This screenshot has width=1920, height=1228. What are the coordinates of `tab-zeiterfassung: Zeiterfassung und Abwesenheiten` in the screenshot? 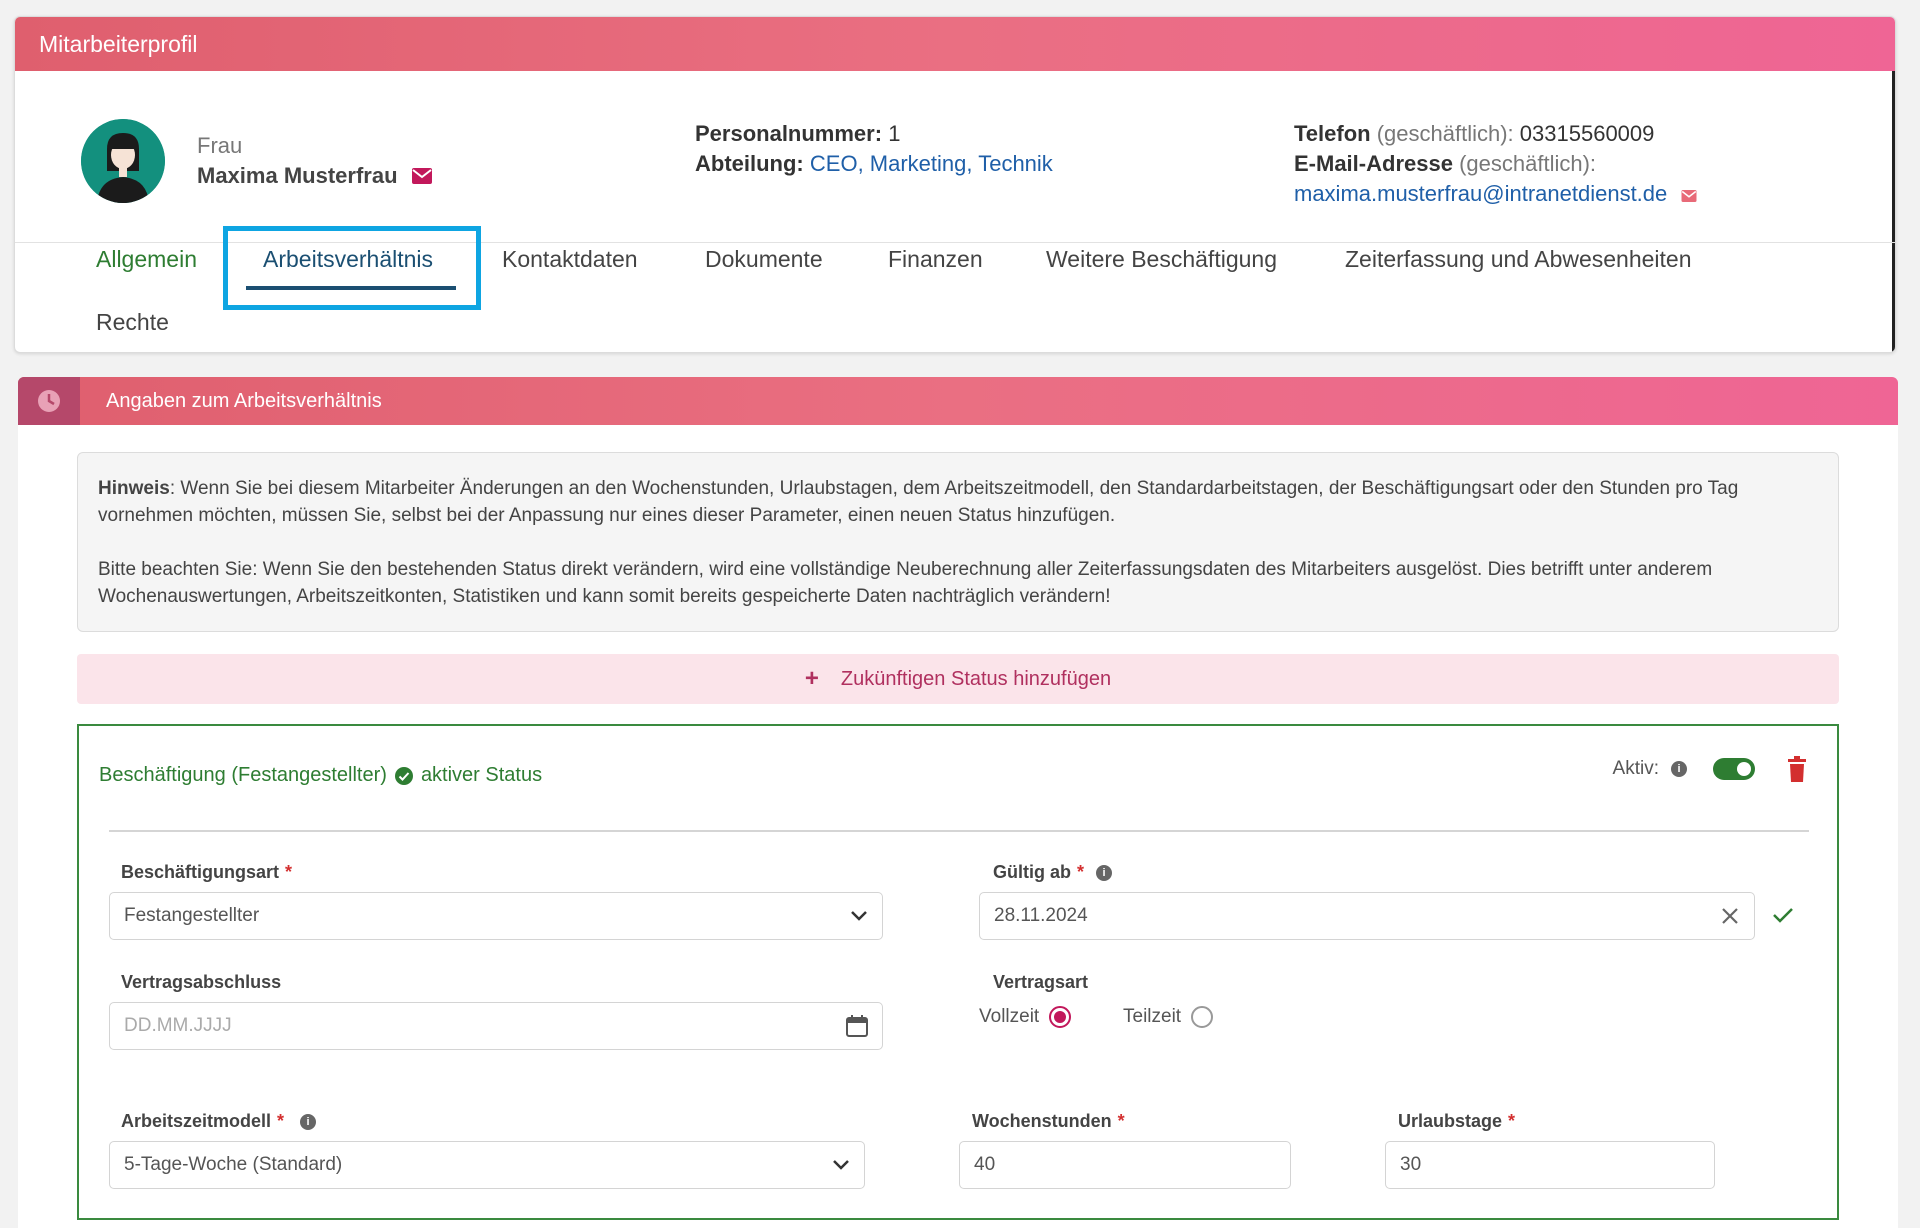 It's located at (1518, 259).